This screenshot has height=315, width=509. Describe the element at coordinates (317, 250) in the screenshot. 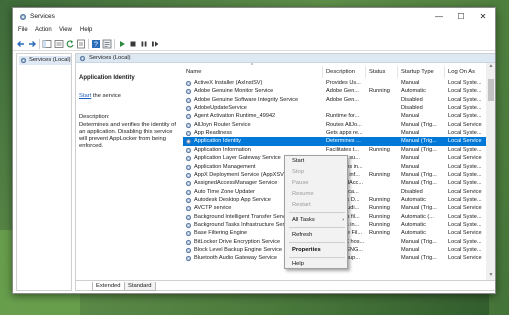

I see `menu-item-properties: Properties` at that location.